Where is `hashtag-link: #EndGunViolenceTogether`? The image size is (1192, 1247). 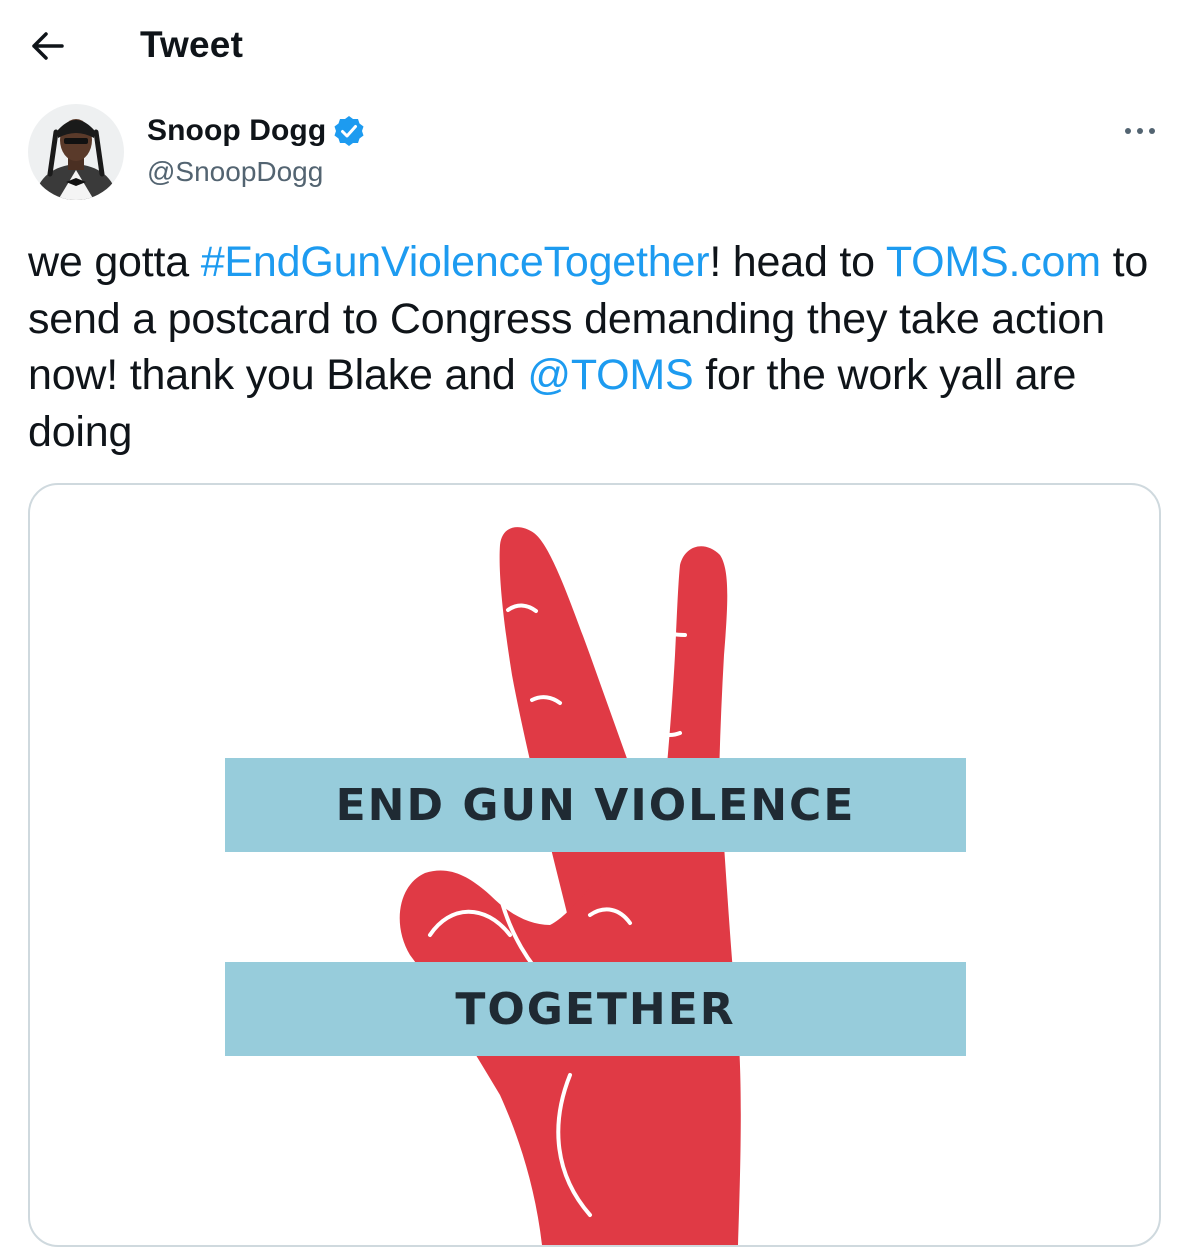 hashtag-link: #EndGunViolenceTogether is located at coordinates (455, 262).